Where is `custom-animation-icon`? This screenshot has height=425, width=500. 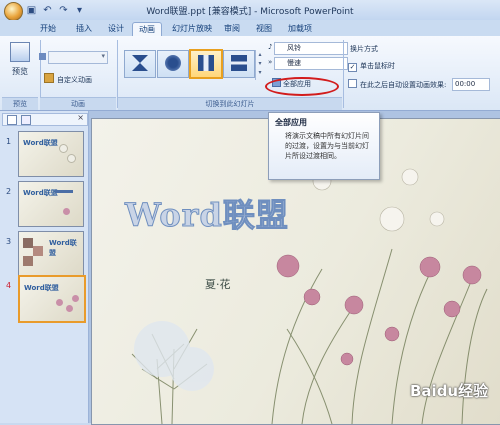
custom-animation-icon is located at coordinates (49, 78).